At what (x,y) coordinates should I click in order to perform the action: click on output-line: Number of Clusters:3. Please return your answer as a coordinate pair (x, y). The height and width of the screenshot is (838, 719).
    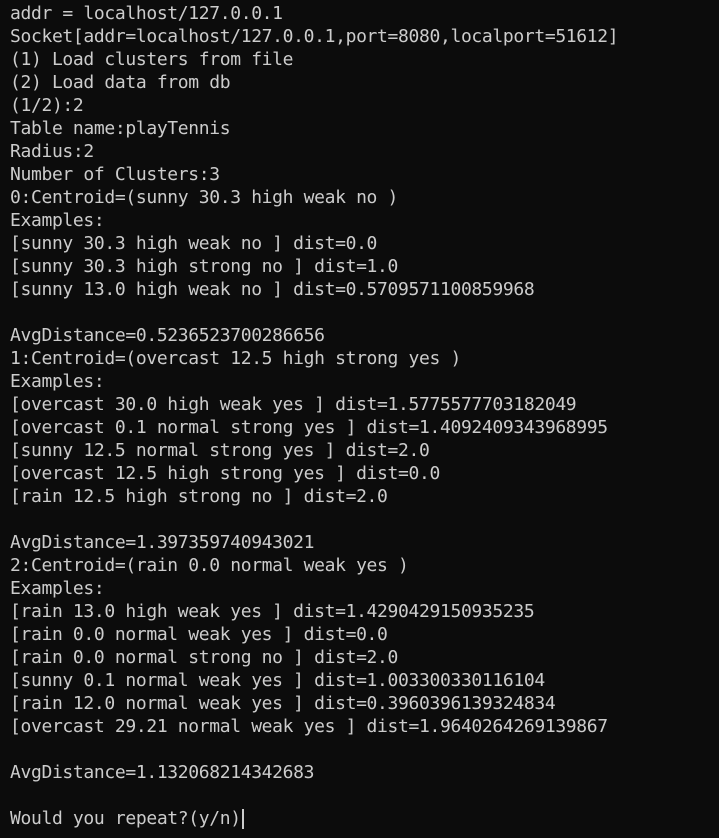
    Looking at the image, I should click on (115, 174).